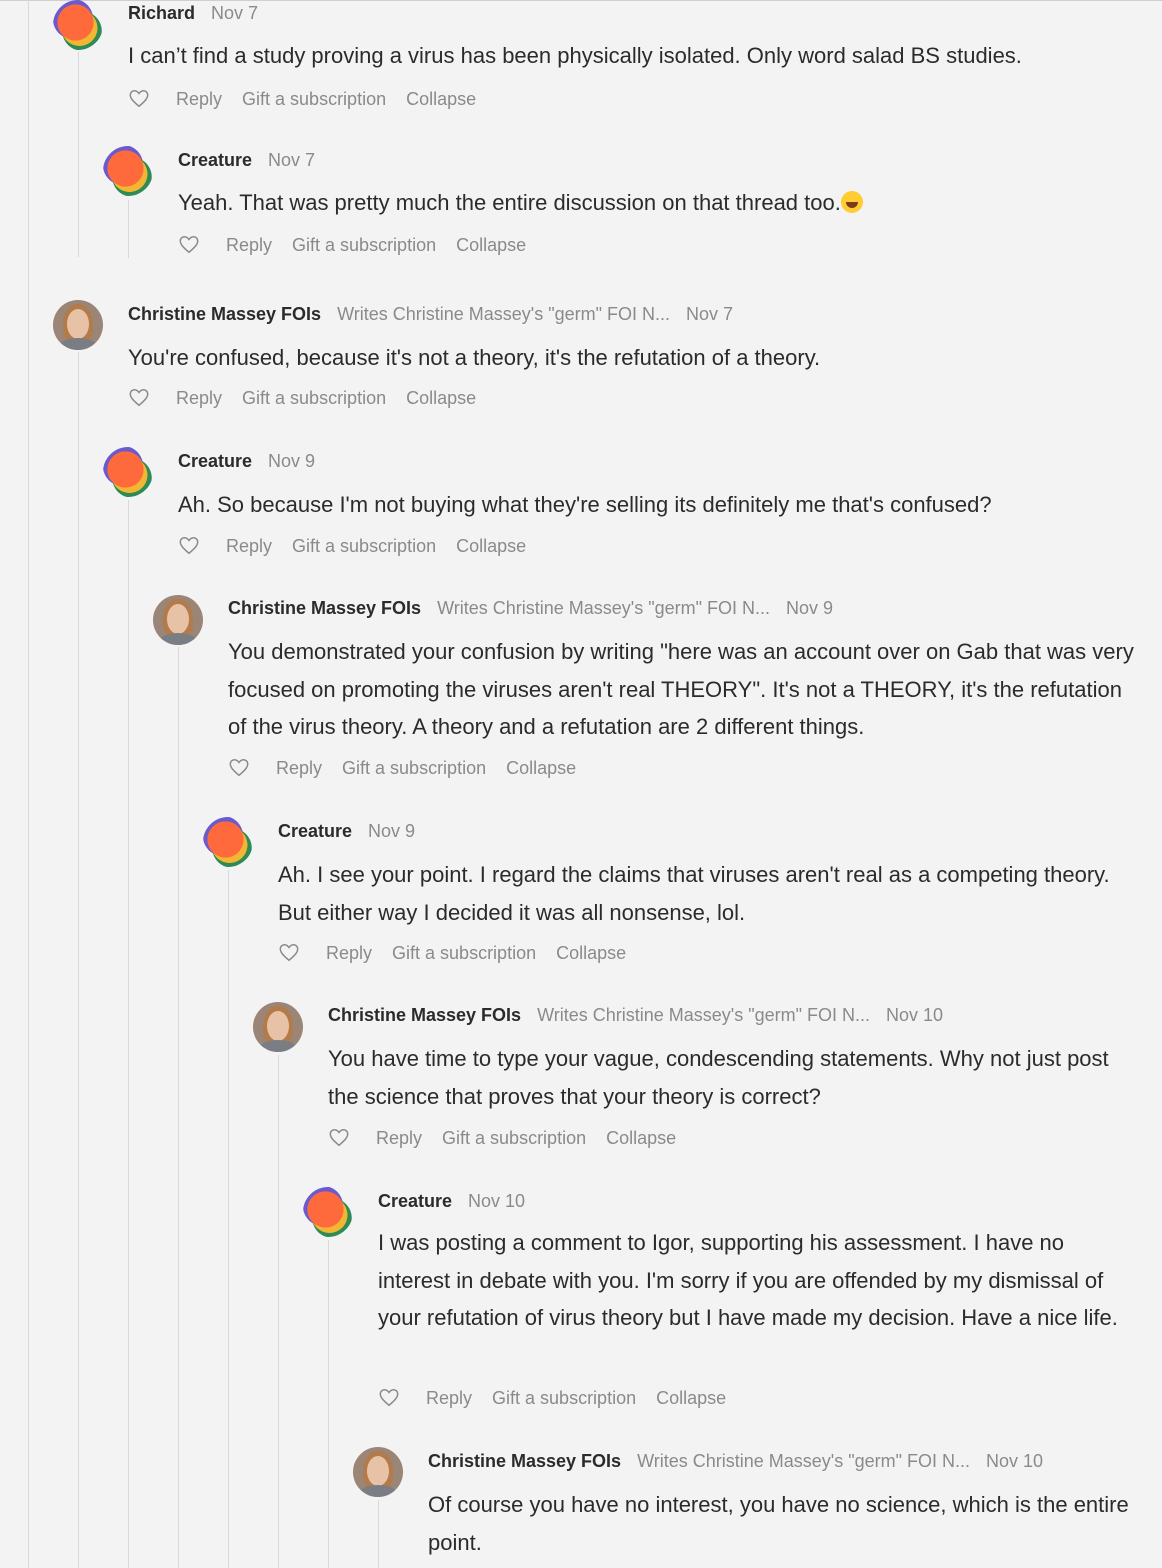 The image size is (1162, 1568). I want to click on comment-header: Creature Nov 9, so click(246, 461).